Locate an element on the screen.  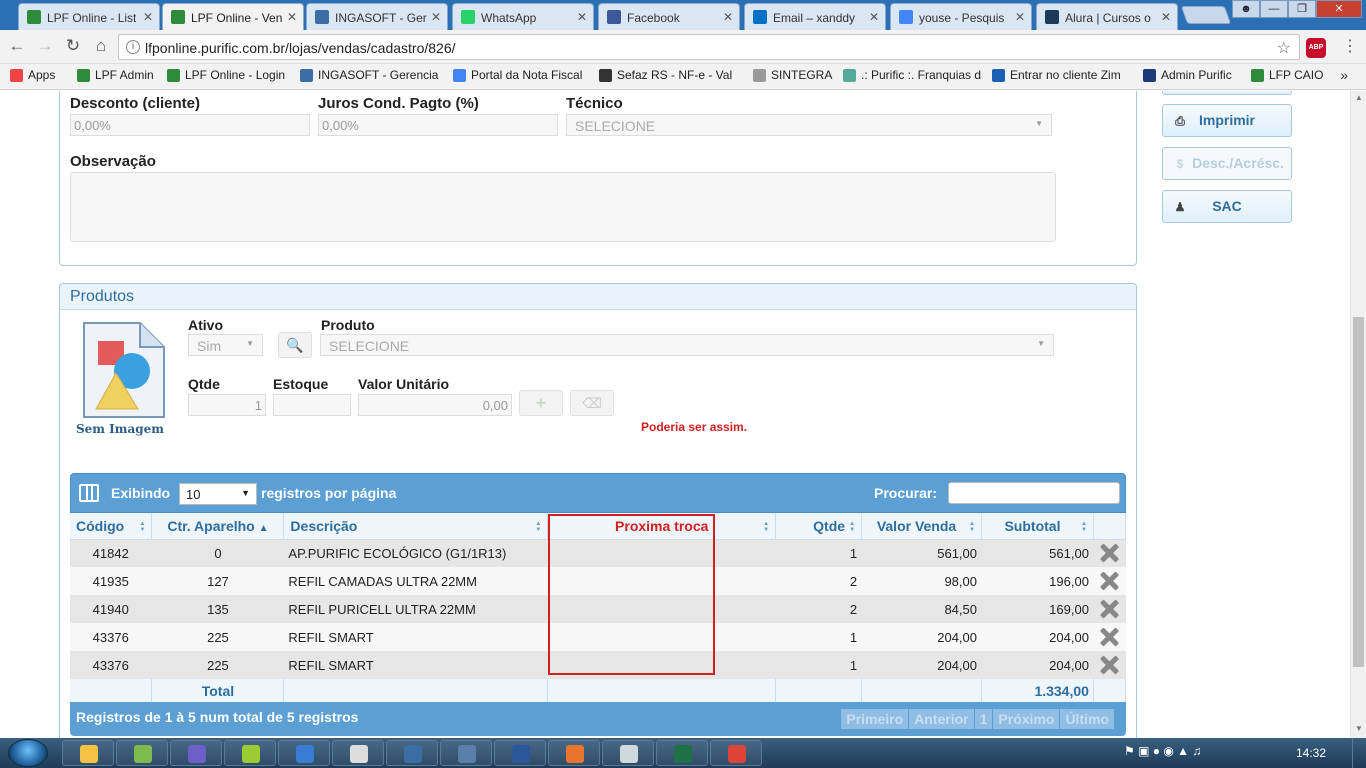
column-header: Subtotal ▲▼ is located at coordinates (1037, 526).